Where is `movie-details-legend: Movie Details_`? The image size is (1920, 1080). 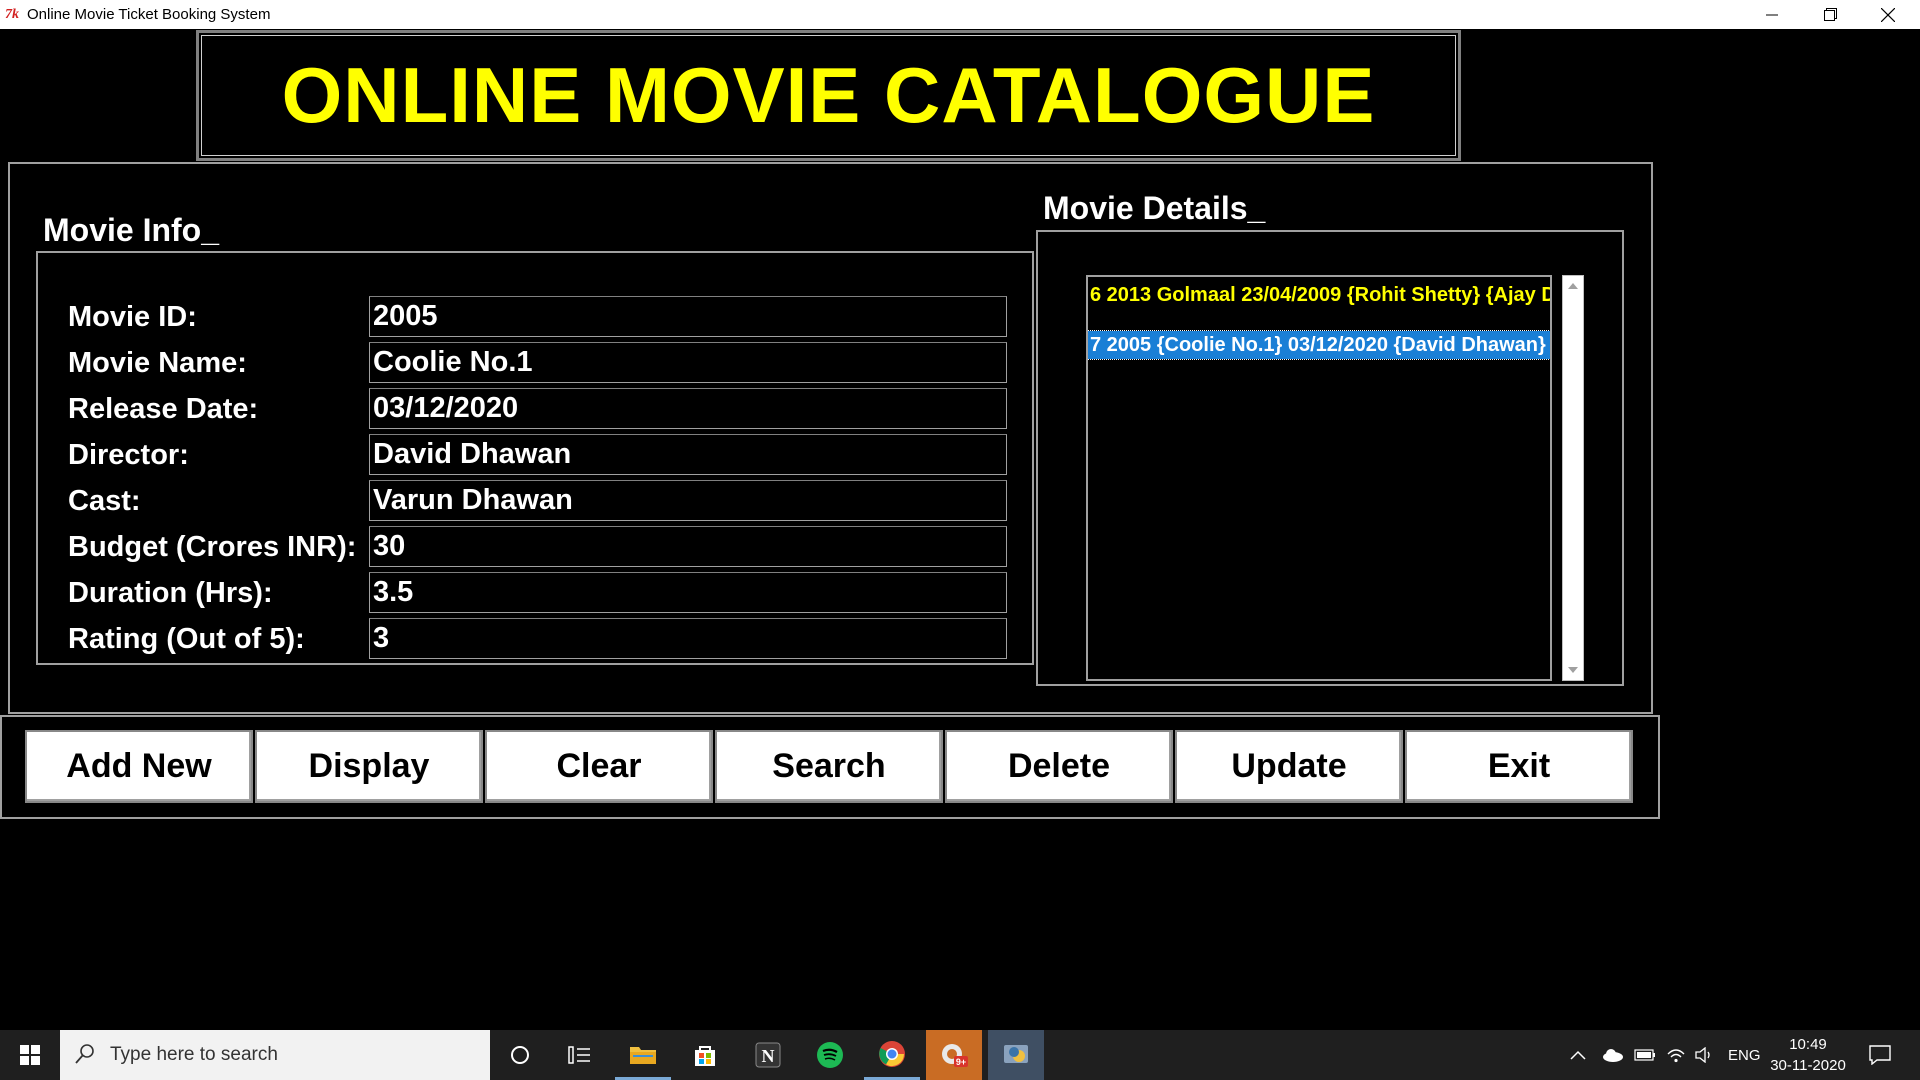
movie-details-legend: Movie Details_ is located at coordinates (1154, 208).